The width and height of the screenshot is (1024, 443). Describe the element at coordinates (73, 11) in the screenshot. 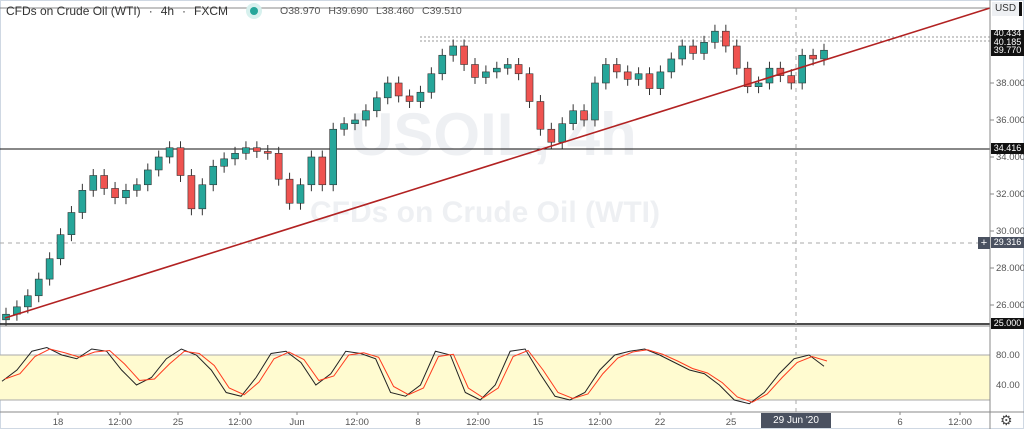

I see `symbol-name: CFDs on Crude Oil (WTI)` at that location.